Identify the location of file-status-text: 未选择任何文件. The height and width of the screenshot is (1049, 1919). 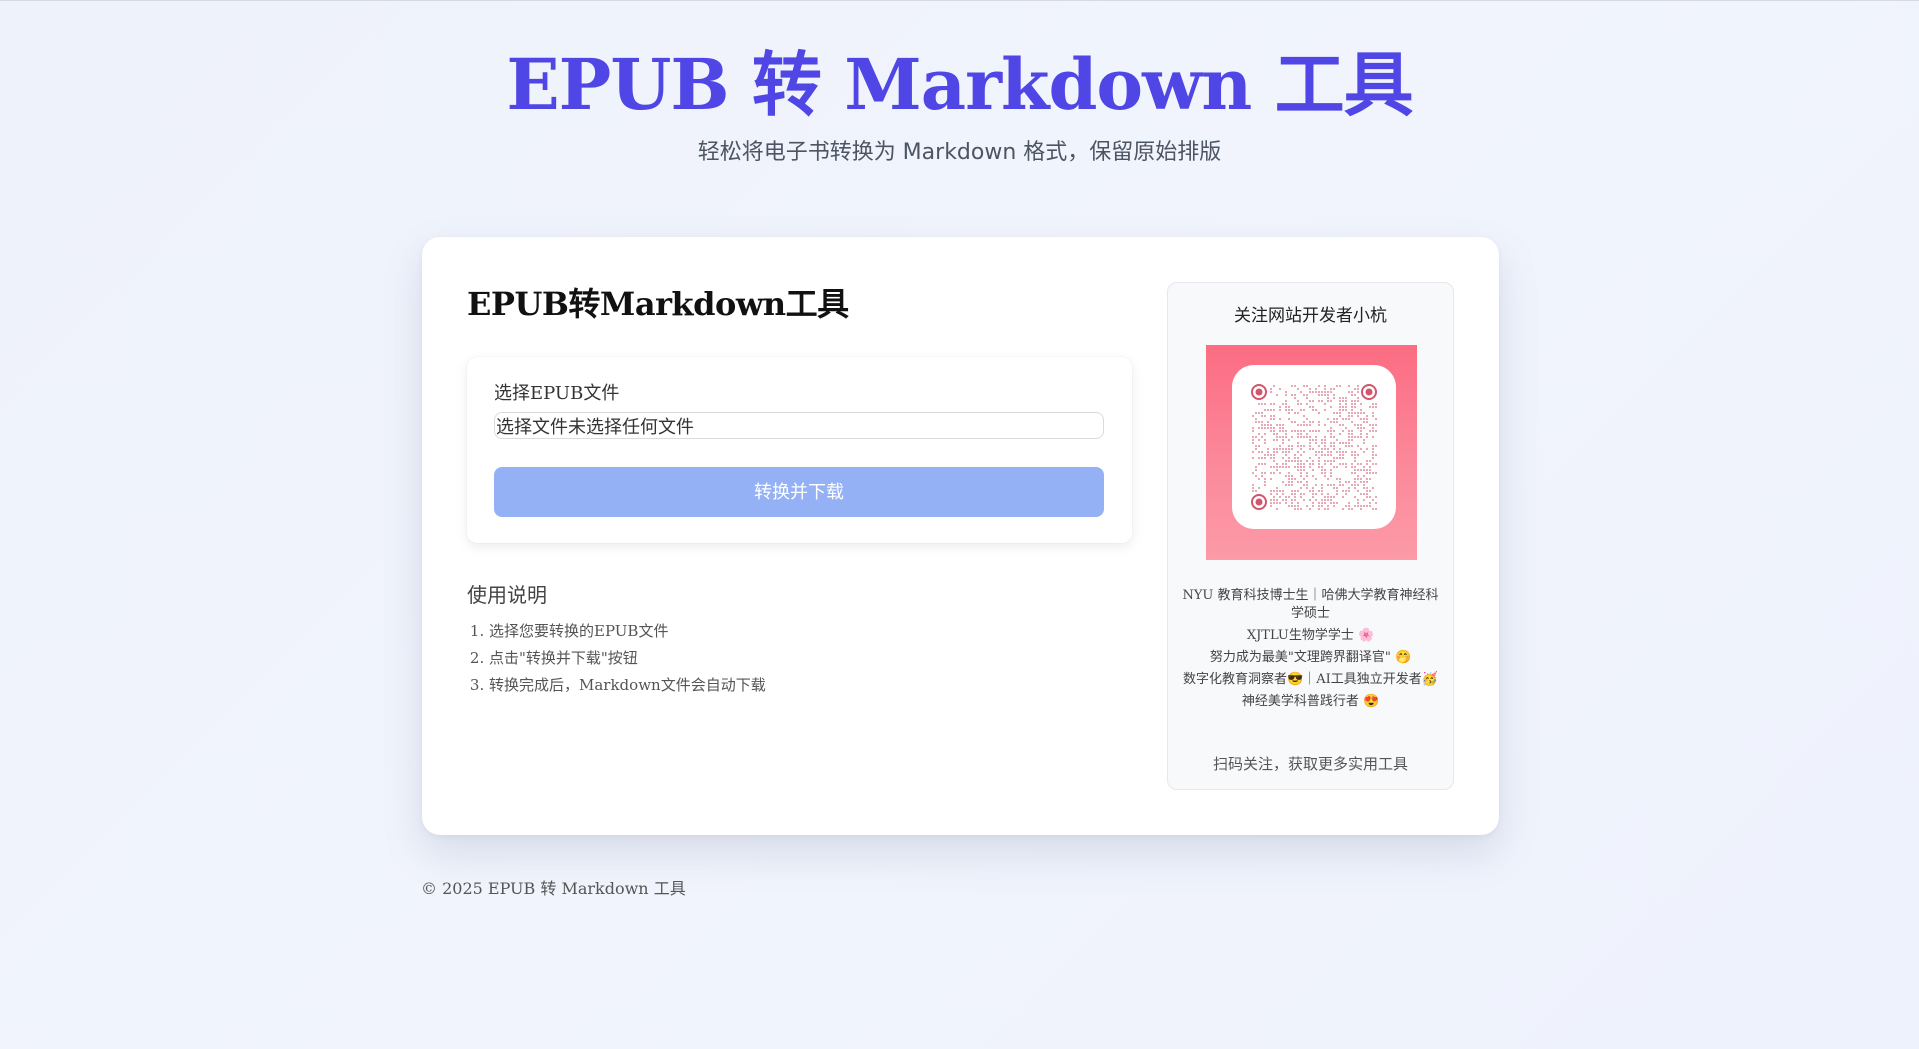
(631, 427).